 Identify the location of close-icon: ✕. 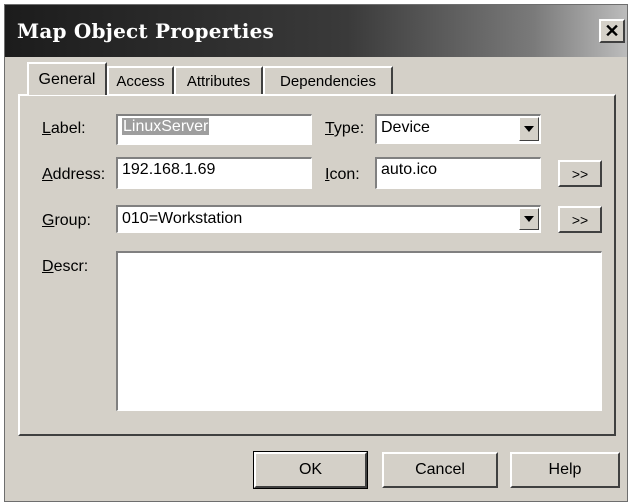
(612, 30).